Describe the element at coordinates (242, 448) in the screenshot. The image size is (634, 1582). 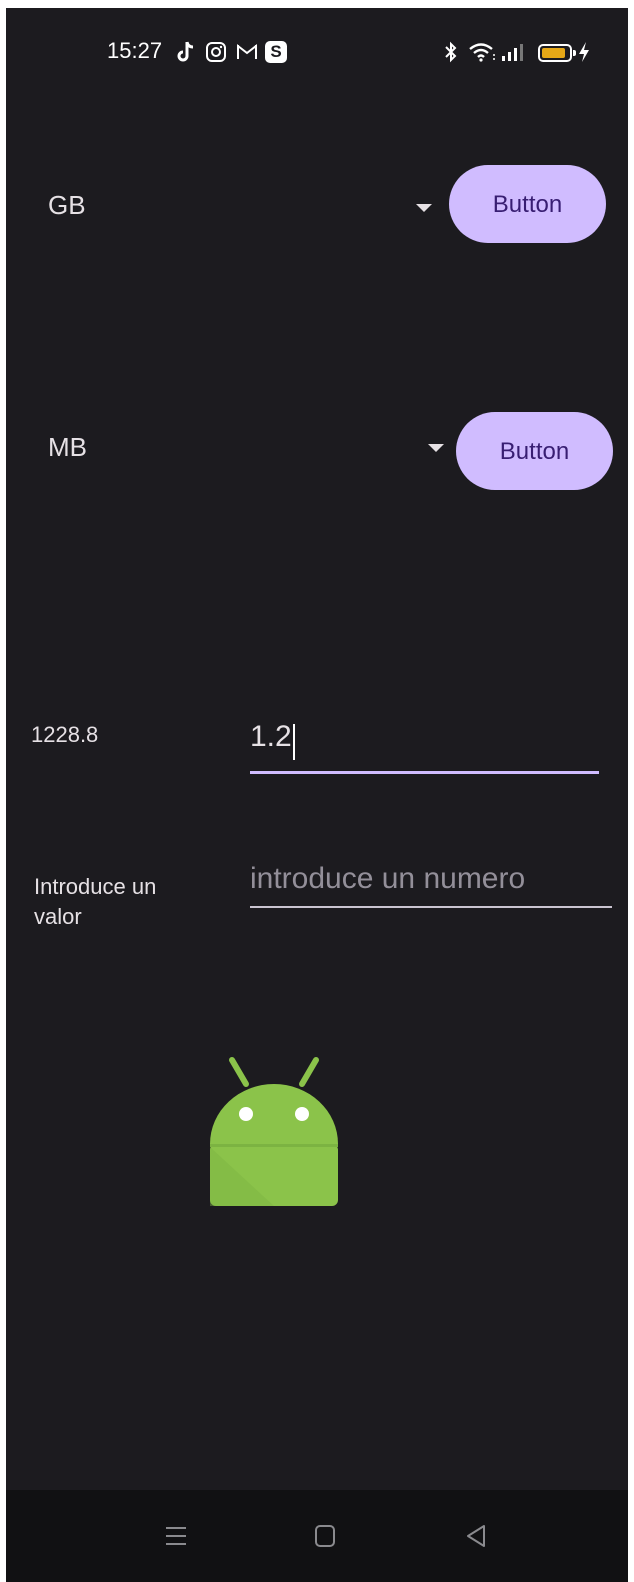
I see `unit-spinner-to: MB` at that location.